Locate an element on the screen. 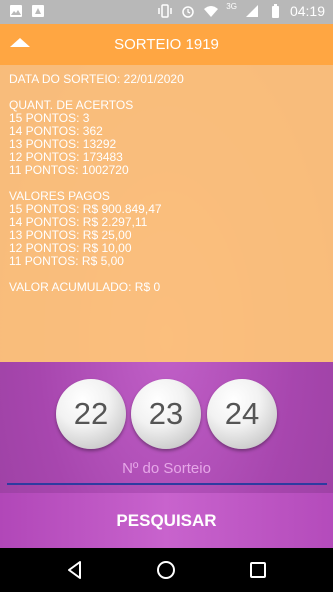 The width and height of the screenshot is (333, 592). network-type: 3G is located at coordinates (231, 6).